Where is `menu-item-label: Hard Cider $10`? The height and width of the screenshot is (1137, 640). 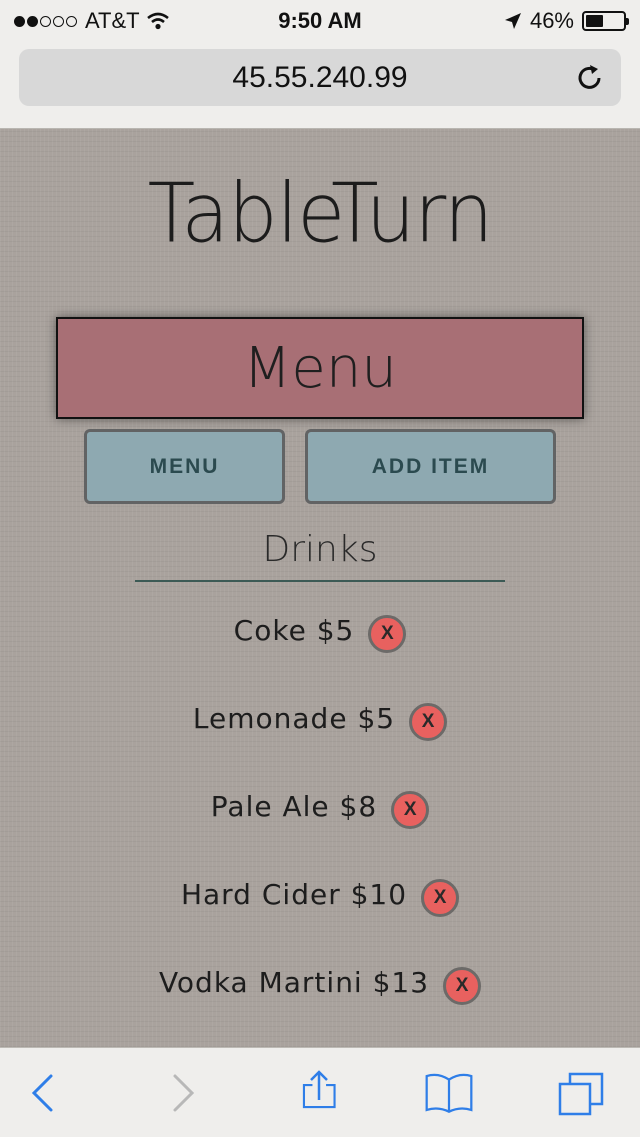
menu-item-label: Hard Cider $10 is located at coordinates (294, 894).